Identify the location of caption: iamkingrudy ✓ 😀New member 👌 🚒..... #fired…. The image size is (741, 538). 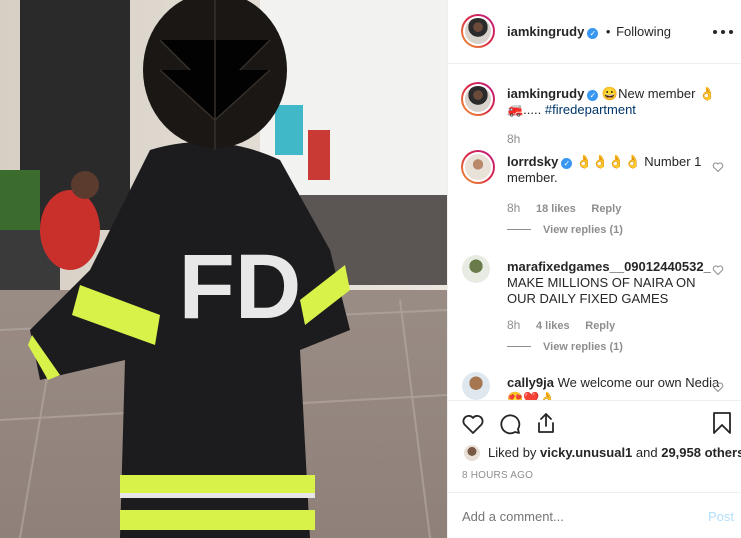
(617, 102).